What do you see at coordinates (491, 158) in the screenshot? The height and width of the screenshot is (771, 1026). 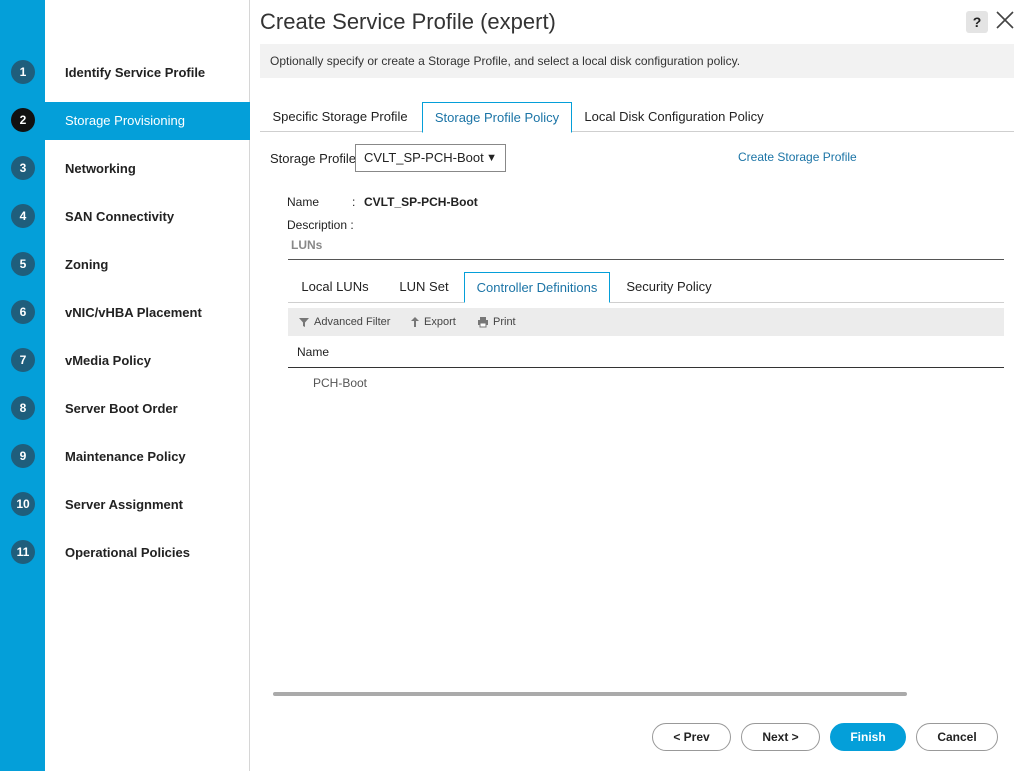 I see `caret-down-icon: ▼` at bounding box center [491, 158].